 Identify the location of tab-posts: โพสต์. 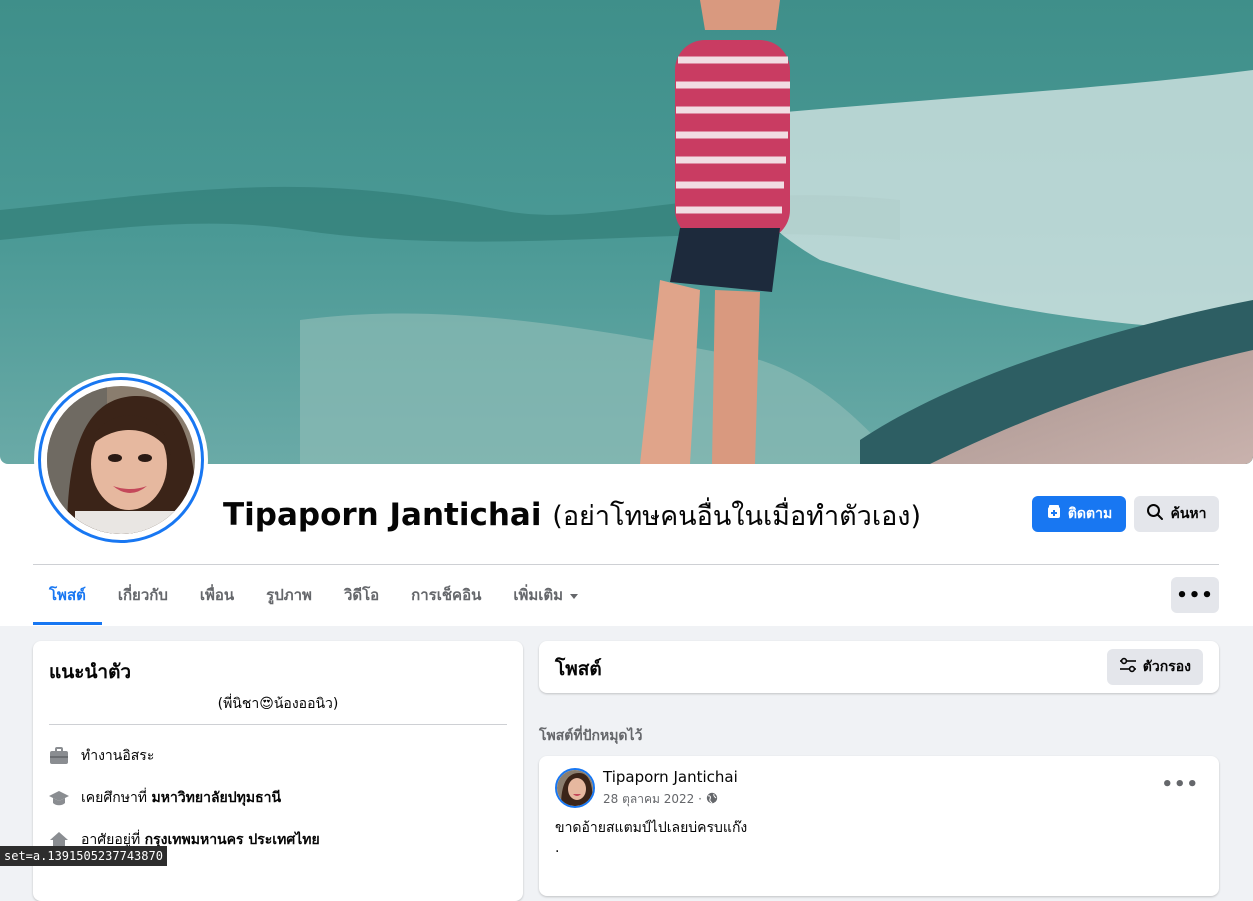
(67, 595).